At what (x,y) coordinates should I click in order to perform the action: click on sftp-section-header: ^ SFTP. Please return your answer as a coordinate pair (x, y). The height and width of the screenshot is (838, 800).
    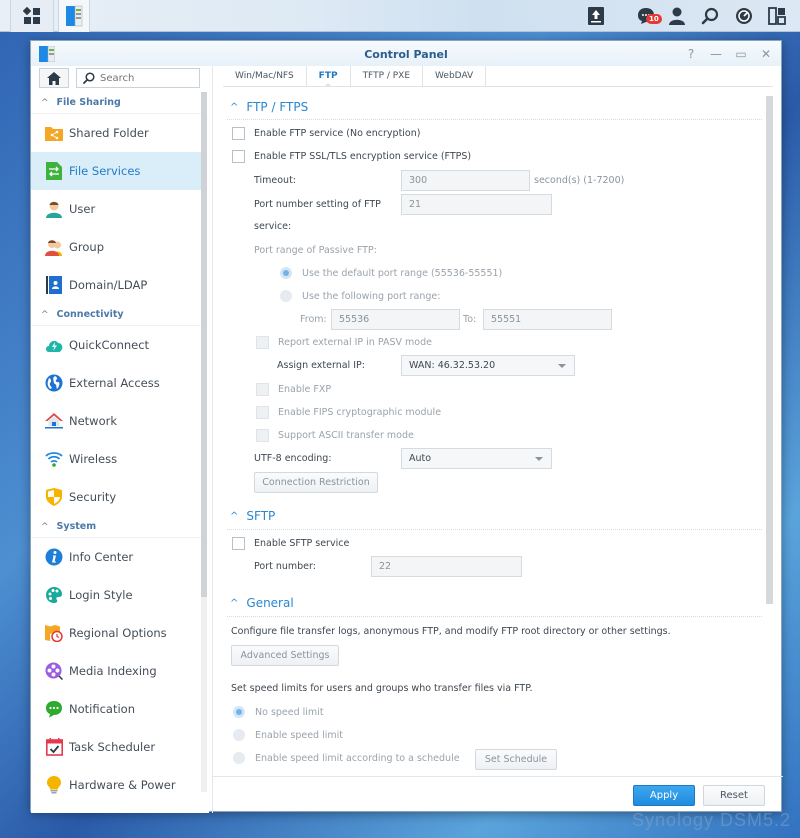
    Looking at the image, I should click on (252, 516).